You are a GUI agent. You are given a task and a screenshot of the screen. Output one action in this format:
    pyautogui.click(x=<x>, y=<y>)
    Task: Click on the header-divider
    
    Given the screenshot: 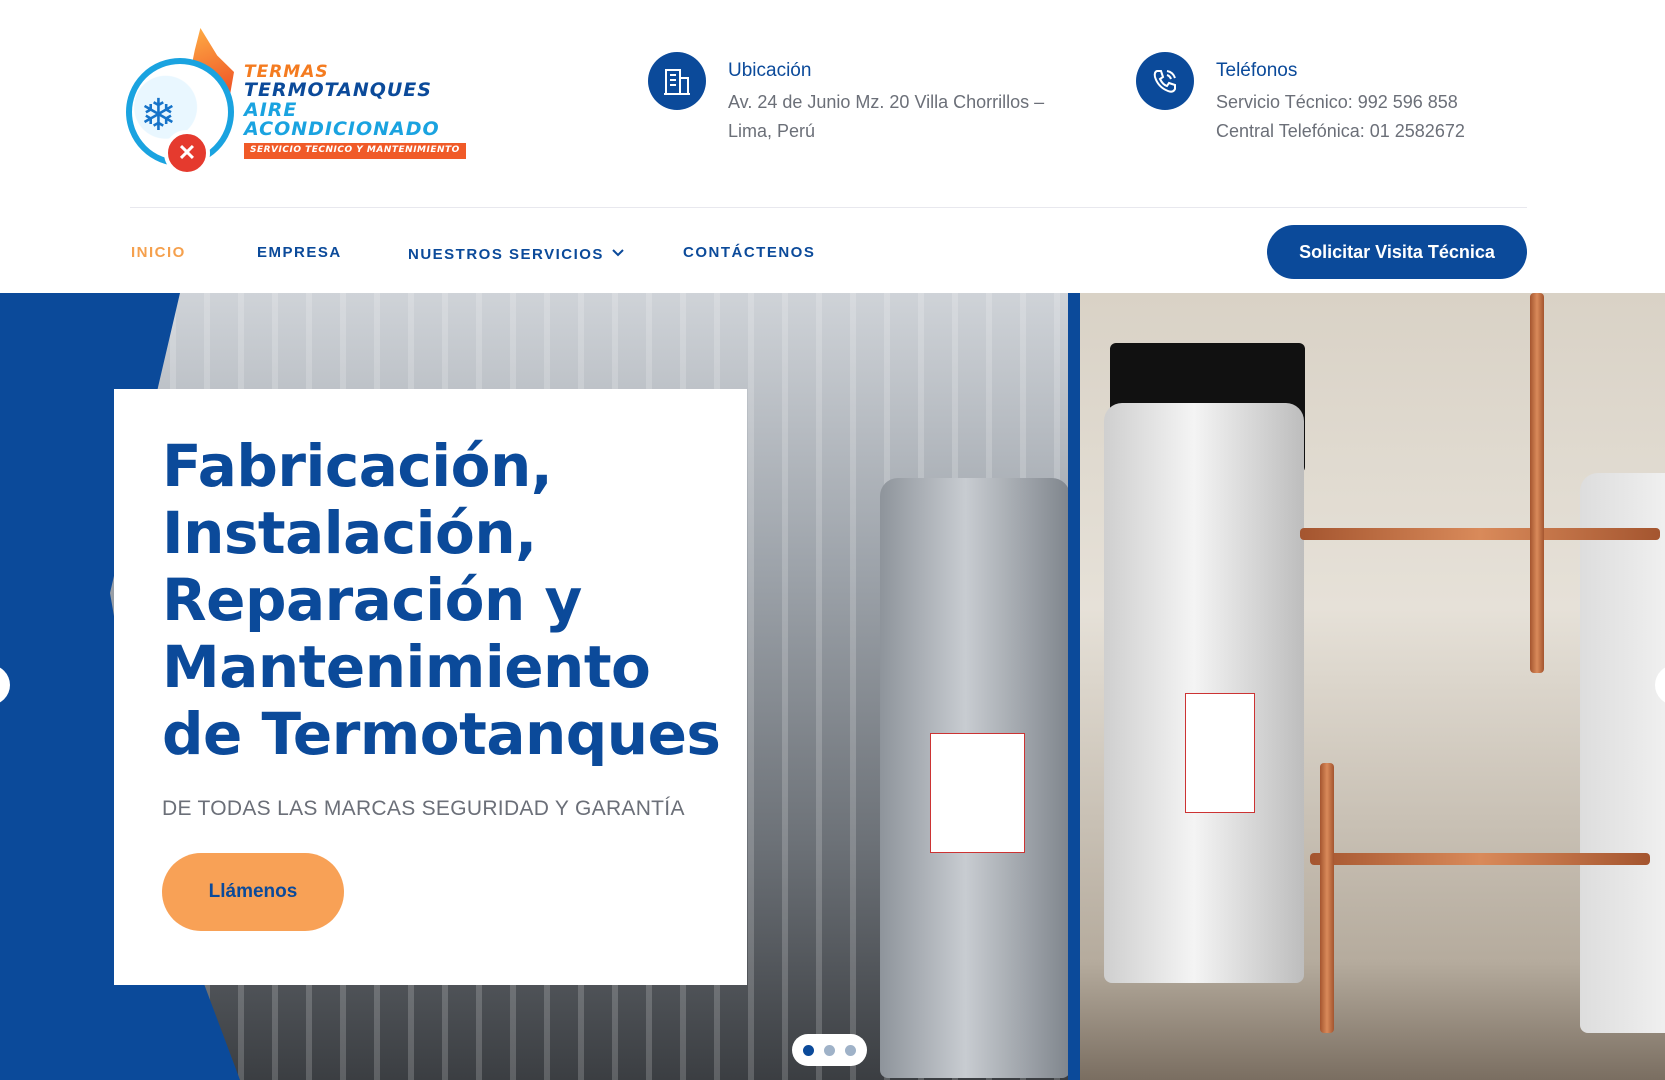 What is the action you would take?
    pyautogui.click(x=828, y=207)
    